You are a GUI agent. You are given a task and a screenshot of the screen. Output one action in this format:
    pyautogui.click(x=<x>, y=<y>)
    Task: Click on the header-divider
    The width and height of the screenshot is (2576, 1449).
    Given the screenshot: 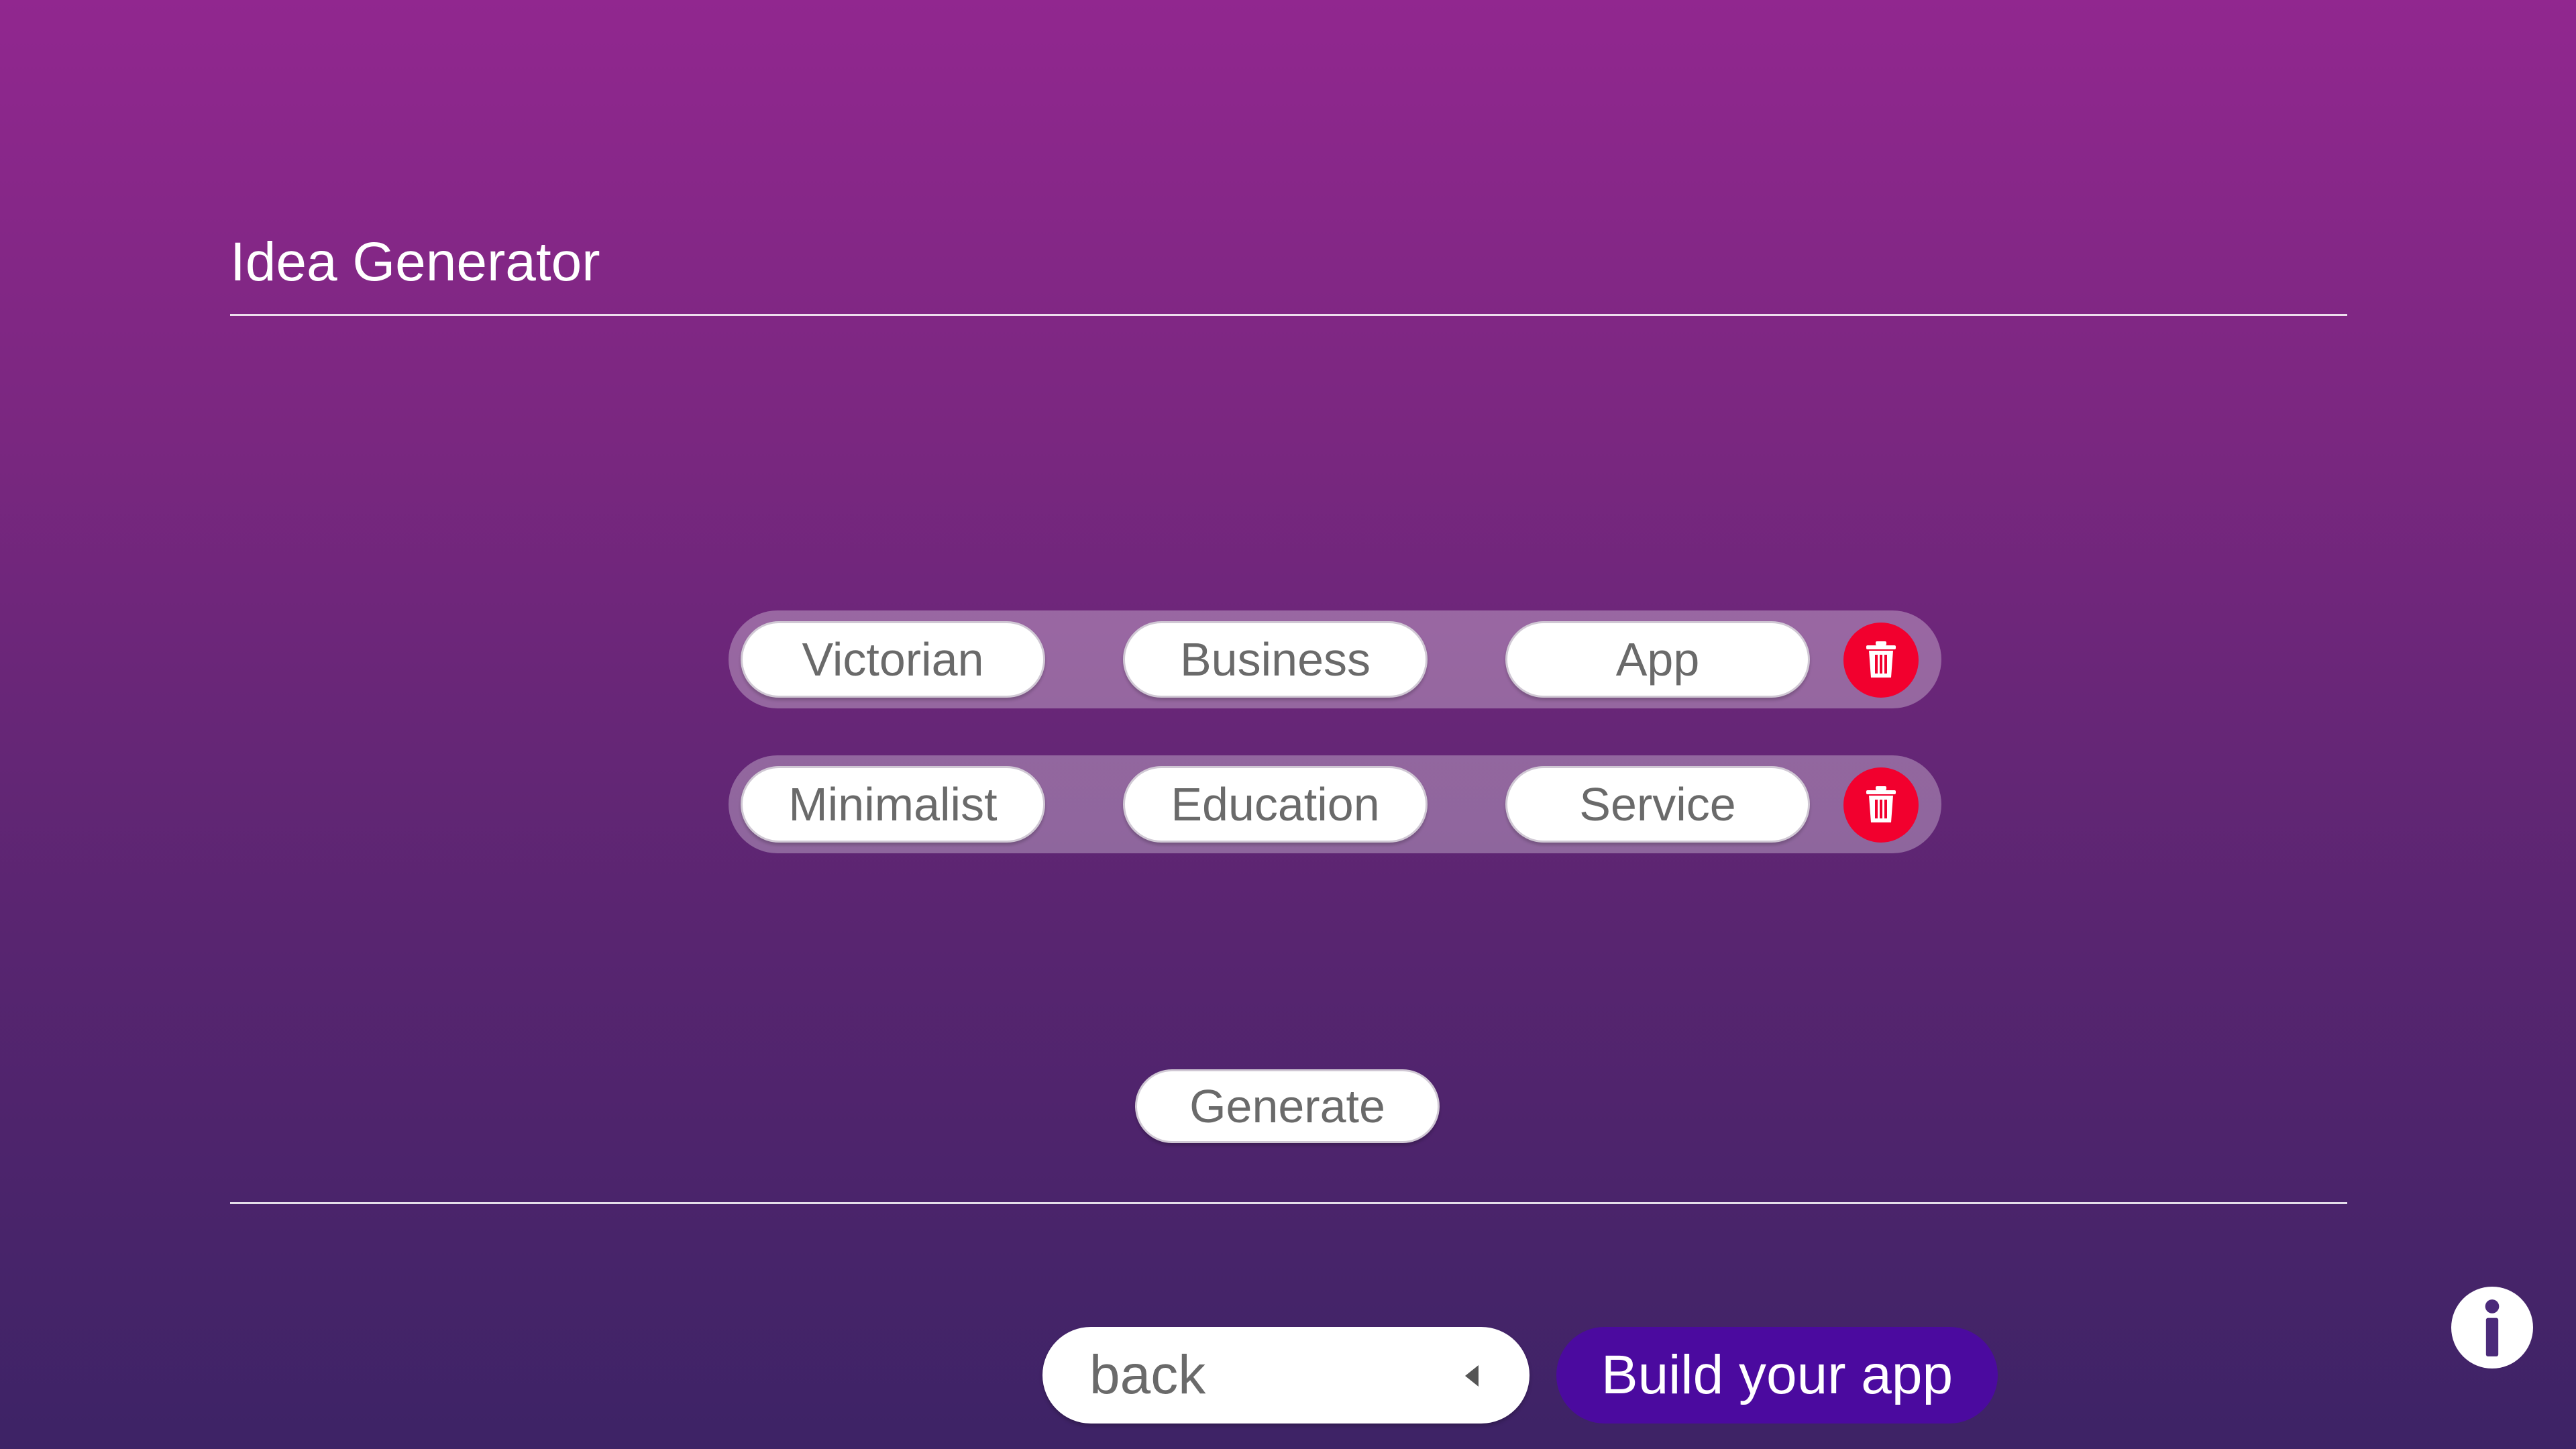 What is the action you would take?
    pyautogui.click(x=1288, y=315)
    